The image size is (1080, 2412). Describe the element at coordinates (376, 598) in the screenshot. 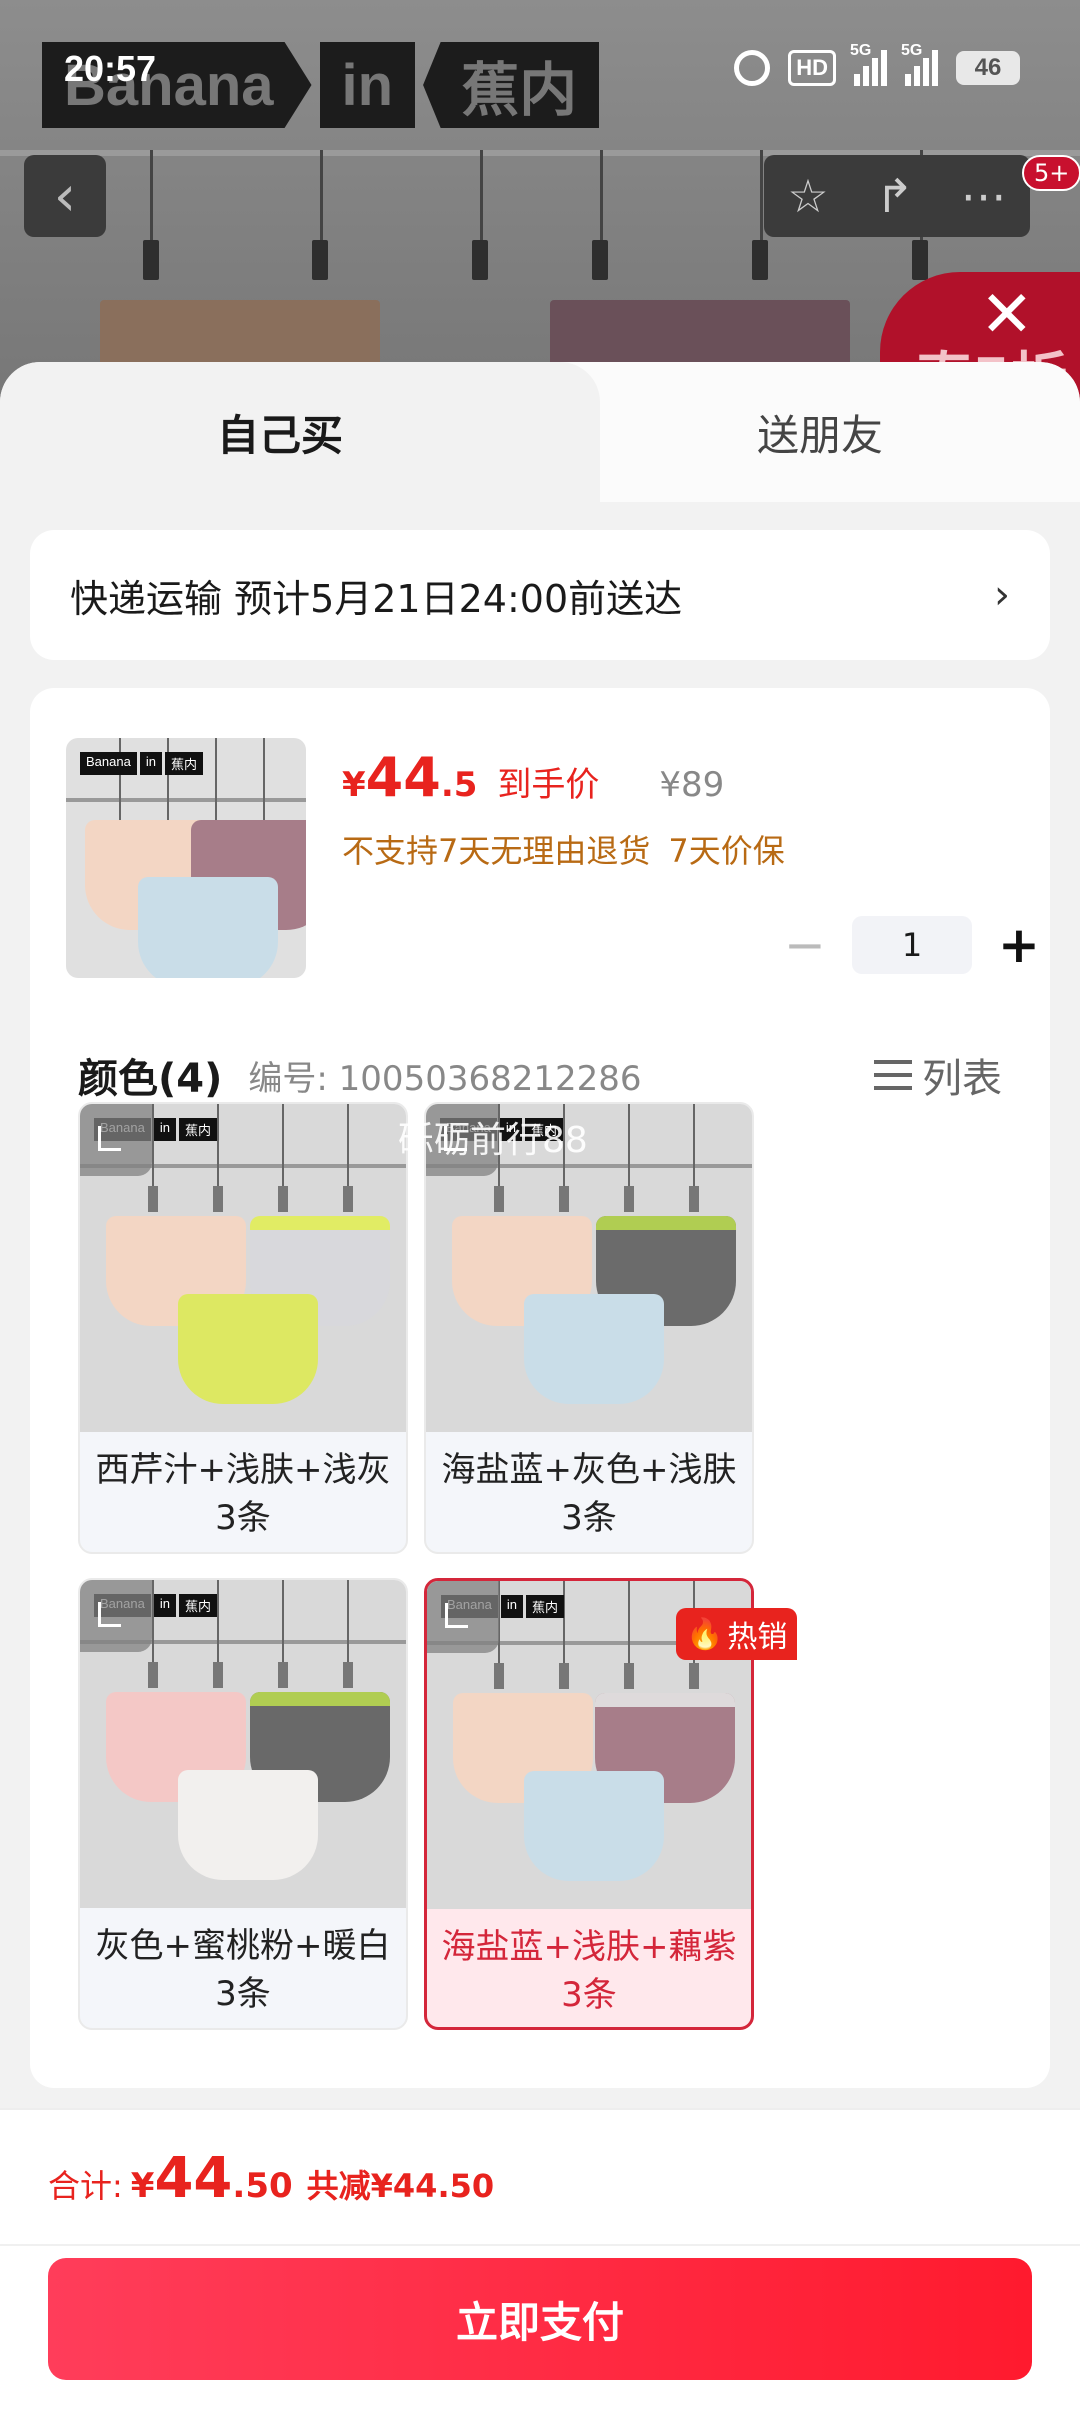

I see `delivery-text: 快递运输 预计5月21日24:00前送达` at that location.